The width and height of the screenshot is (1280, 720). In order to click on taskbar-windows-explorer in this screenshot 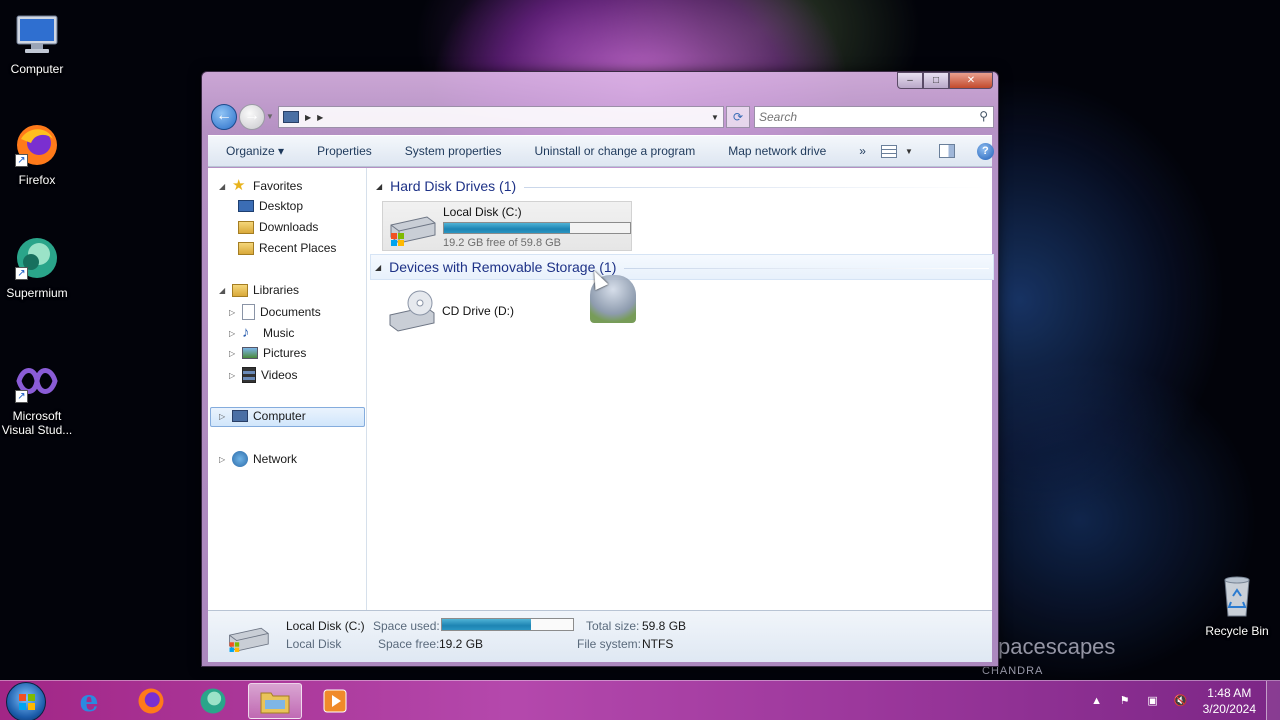, I will do `click(275, 701)`.